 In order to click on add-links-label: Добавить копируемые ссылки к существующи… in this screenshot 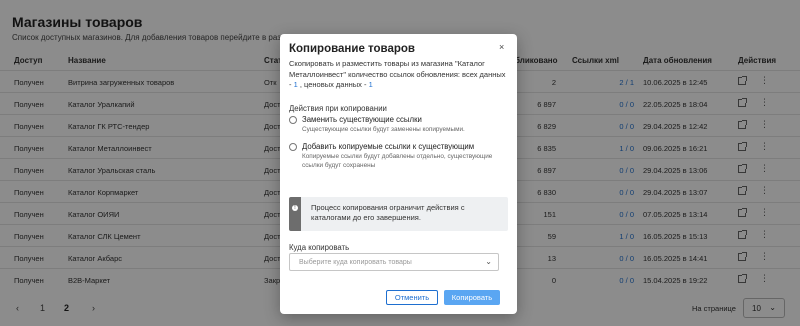, I will do `click(388, 146)`.